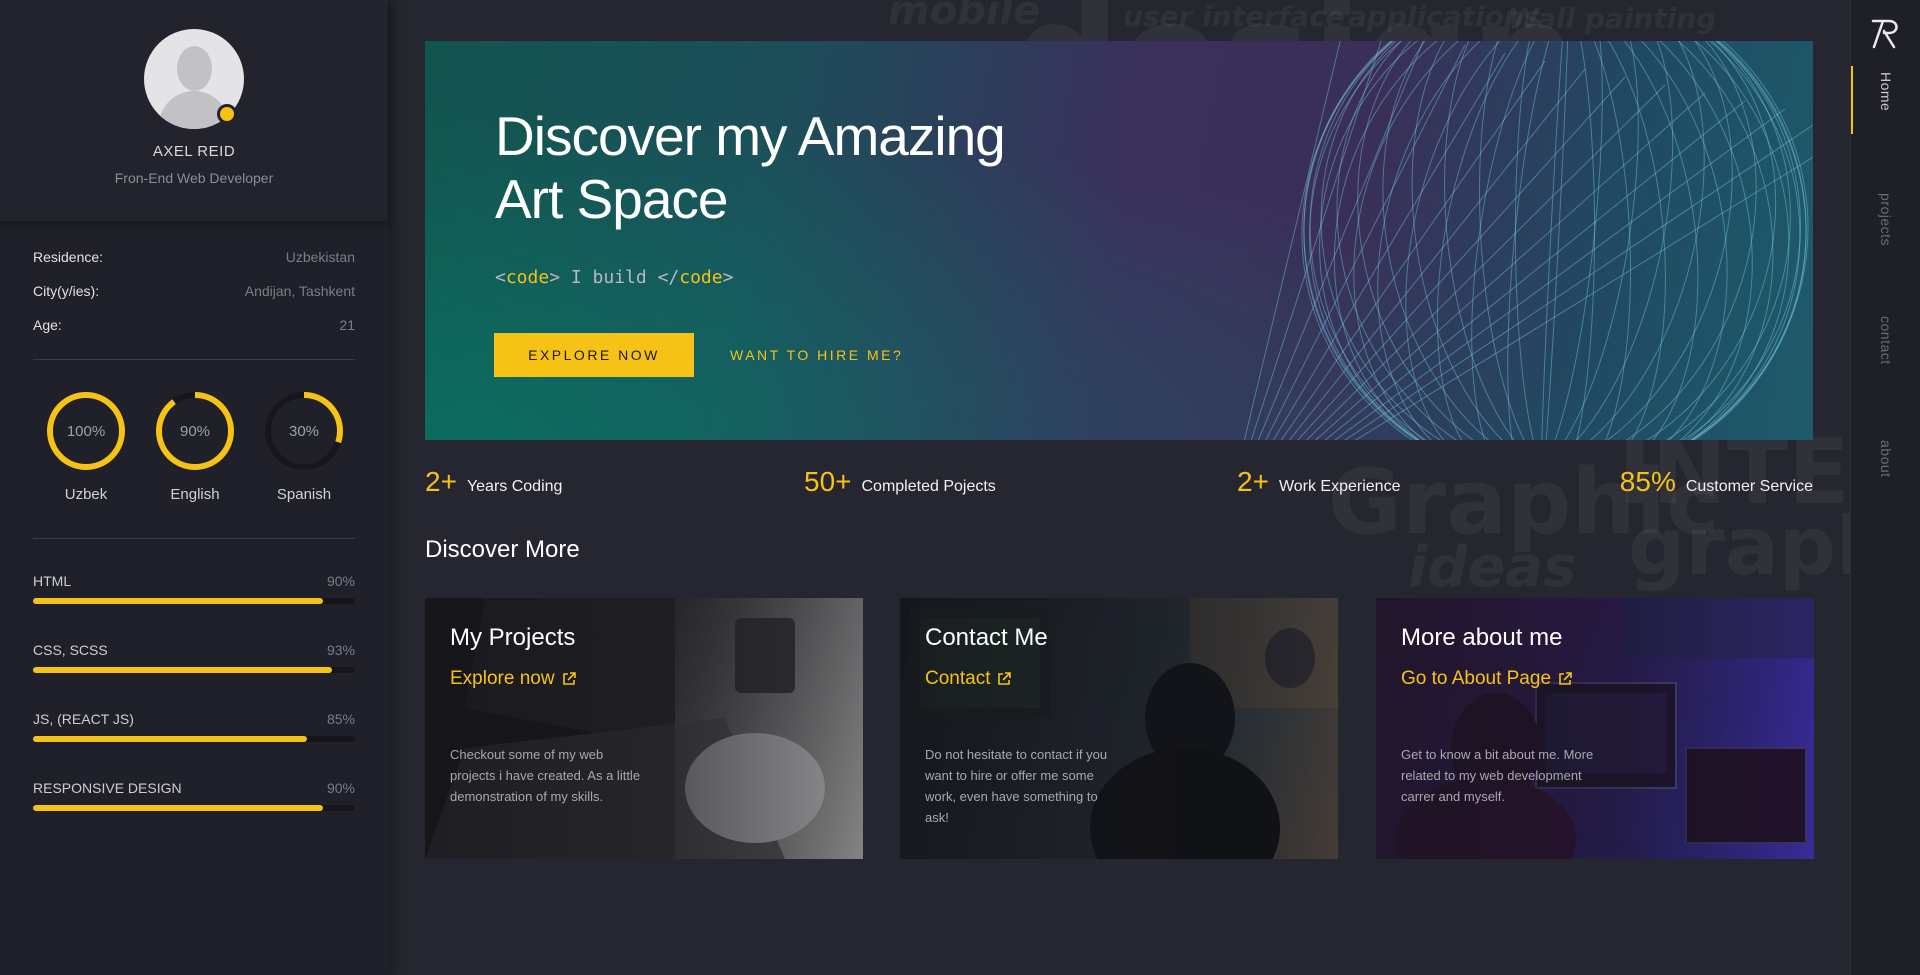 The width and height of the screenshot is (1920, 975). Describe the element at coordinates (502, 549) in the screenshot. I see `discover-more-heading: Discover More` at that location.